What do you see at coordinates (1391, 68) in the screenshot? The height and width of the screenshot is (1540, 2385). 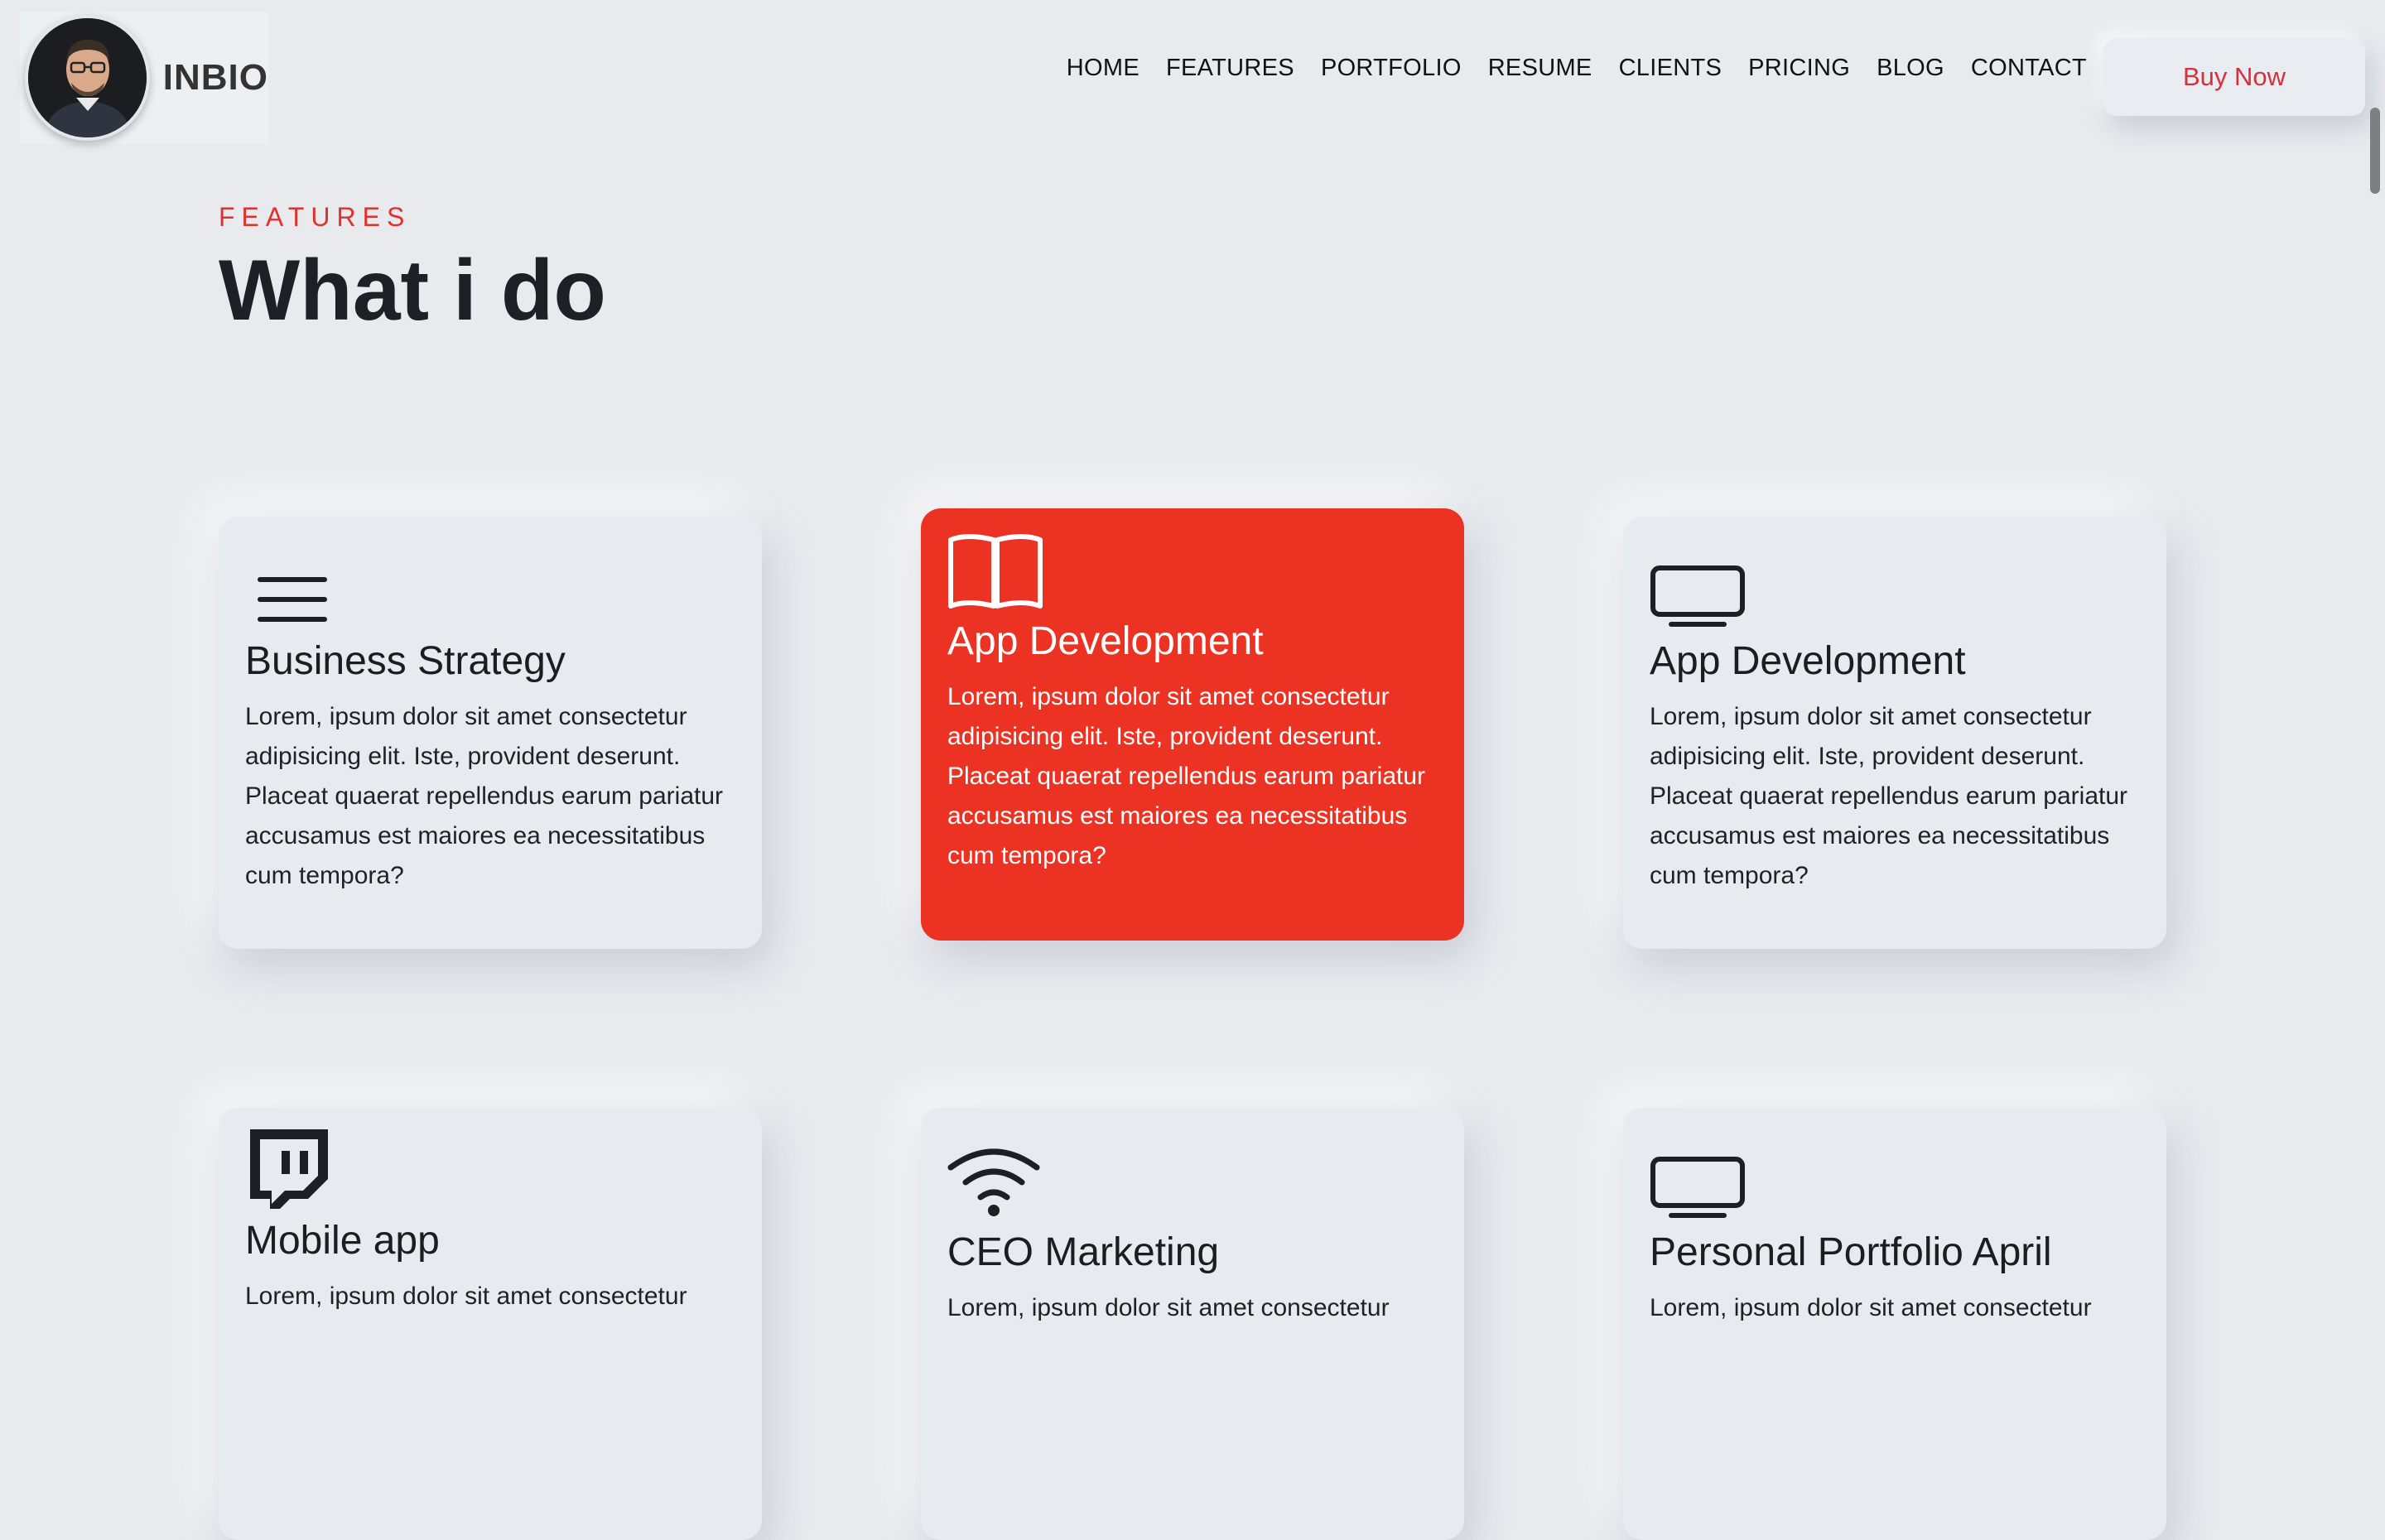 I see `nav-portfolio: PORTFOLIO` at bounding box center [1391, 68].